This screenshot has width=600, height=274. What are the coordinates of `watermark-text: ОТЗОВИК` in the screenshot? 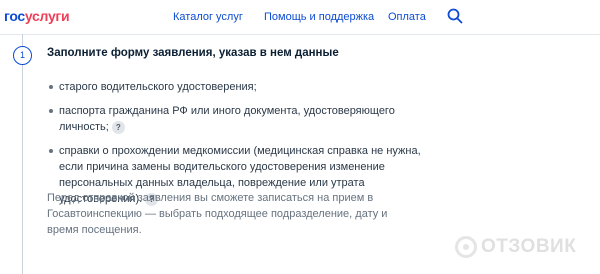 It's located at (529, 246).